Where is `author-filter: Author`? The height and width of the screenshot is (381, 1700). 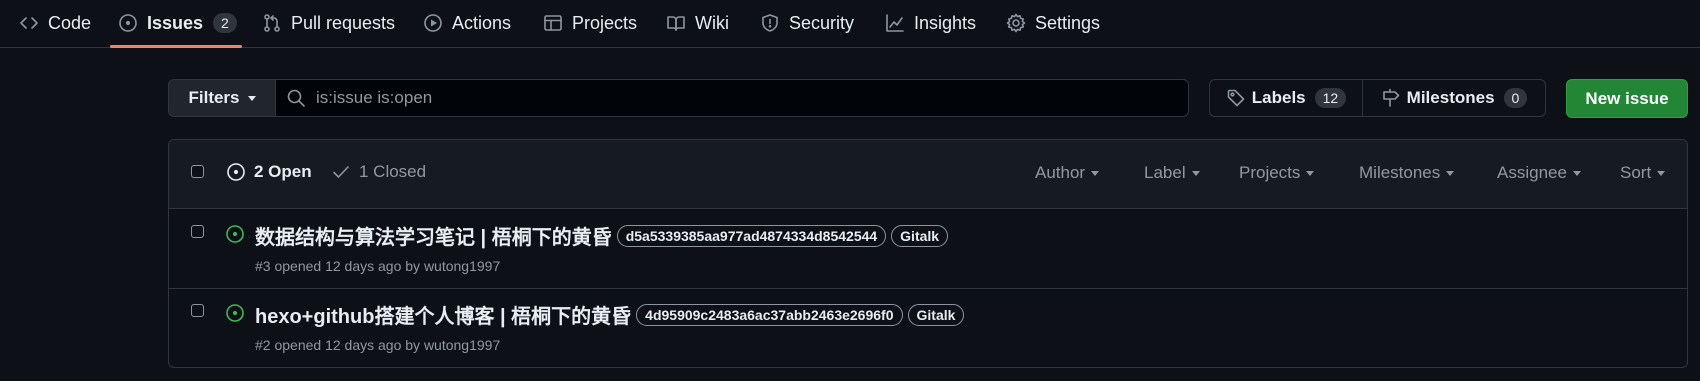 author-filter: Author is located at coordinates (1067, 173).